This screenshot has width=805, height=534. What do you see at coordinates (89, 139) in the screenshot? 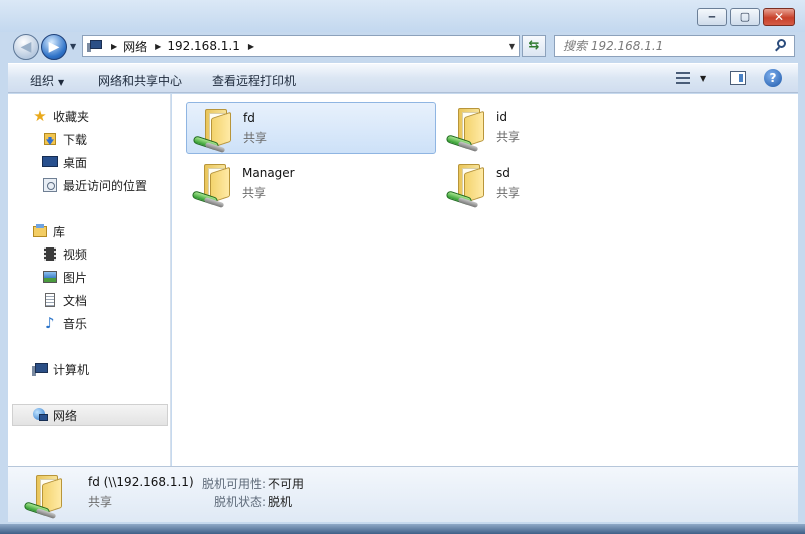
I see `nav-downloads: 下载` at bounding box center [89, 139].